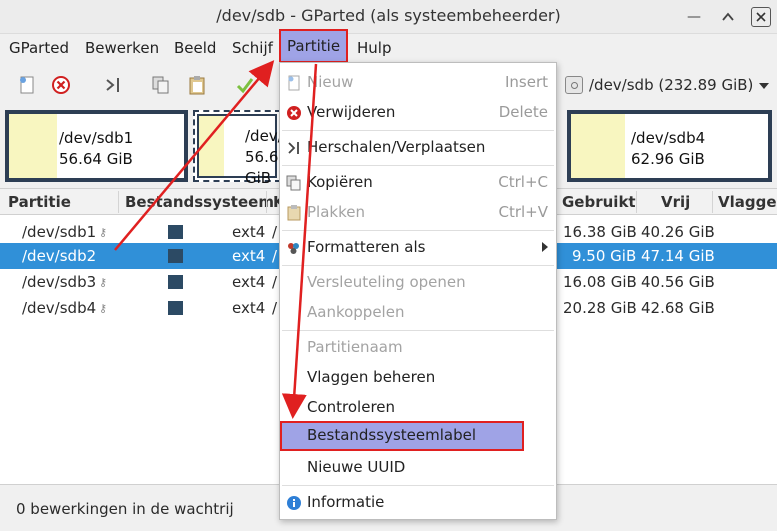 This screenshot has width=777, height=531. What do you see at coordinates (418, 113) in the screenshot?
I see `menu-item-delete: Verwijderen Delete` at bounding box center [418, 113].